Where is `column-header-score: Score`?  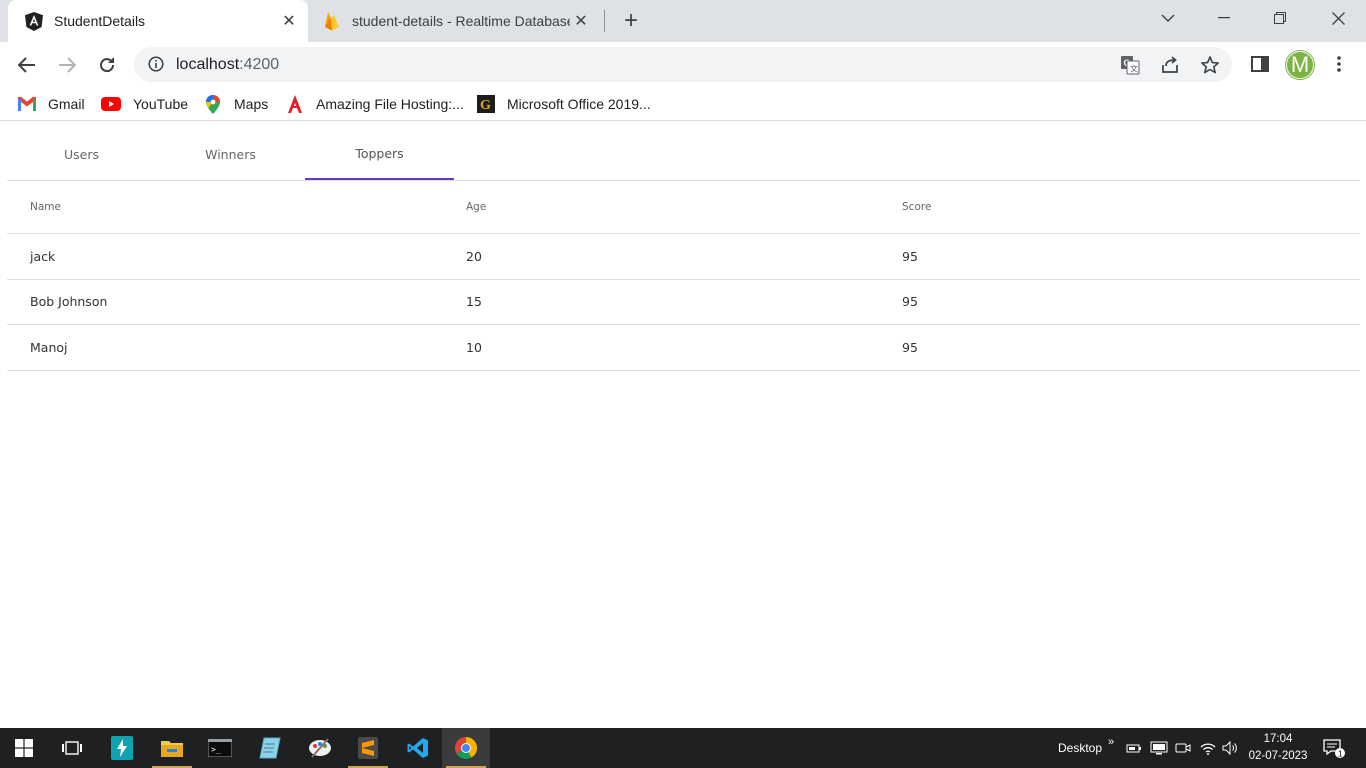
column-header-score: Score is located at coordinates (916, 207).